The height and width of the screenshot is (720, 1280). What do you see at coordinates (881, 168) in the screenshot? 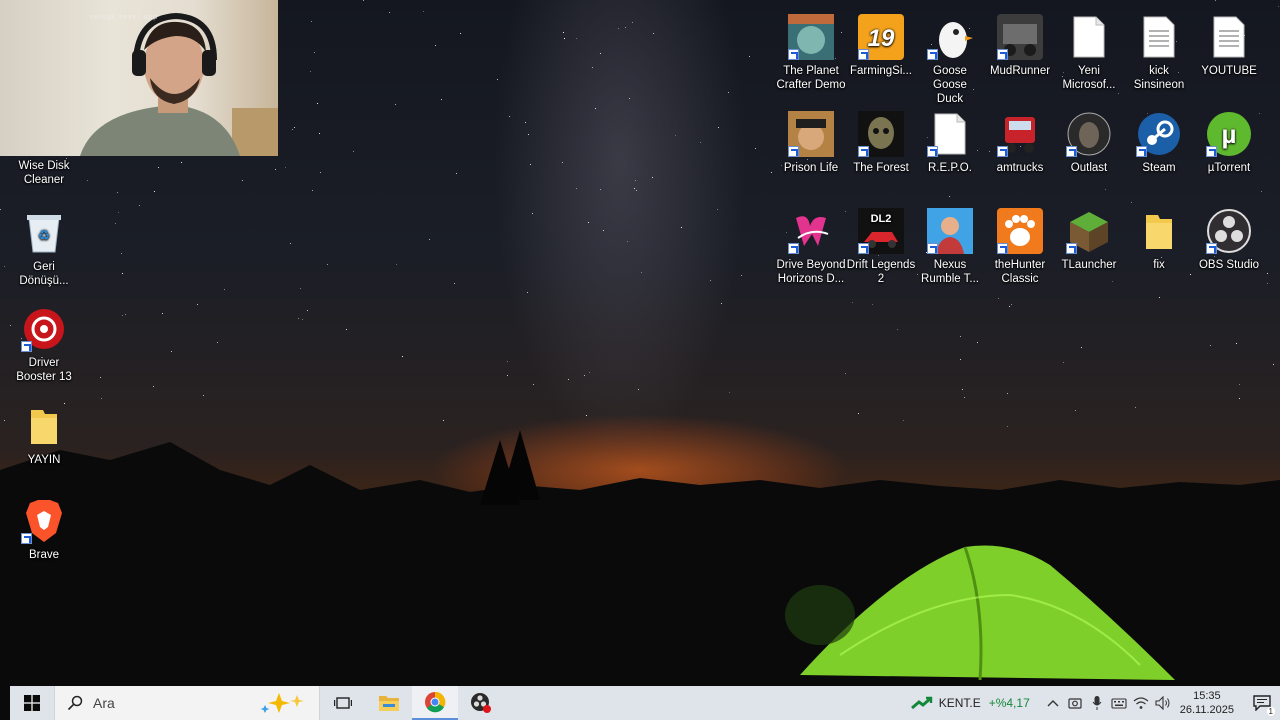
I see `desktop-icon-label: The Forest` at bounding box center [881, 168].